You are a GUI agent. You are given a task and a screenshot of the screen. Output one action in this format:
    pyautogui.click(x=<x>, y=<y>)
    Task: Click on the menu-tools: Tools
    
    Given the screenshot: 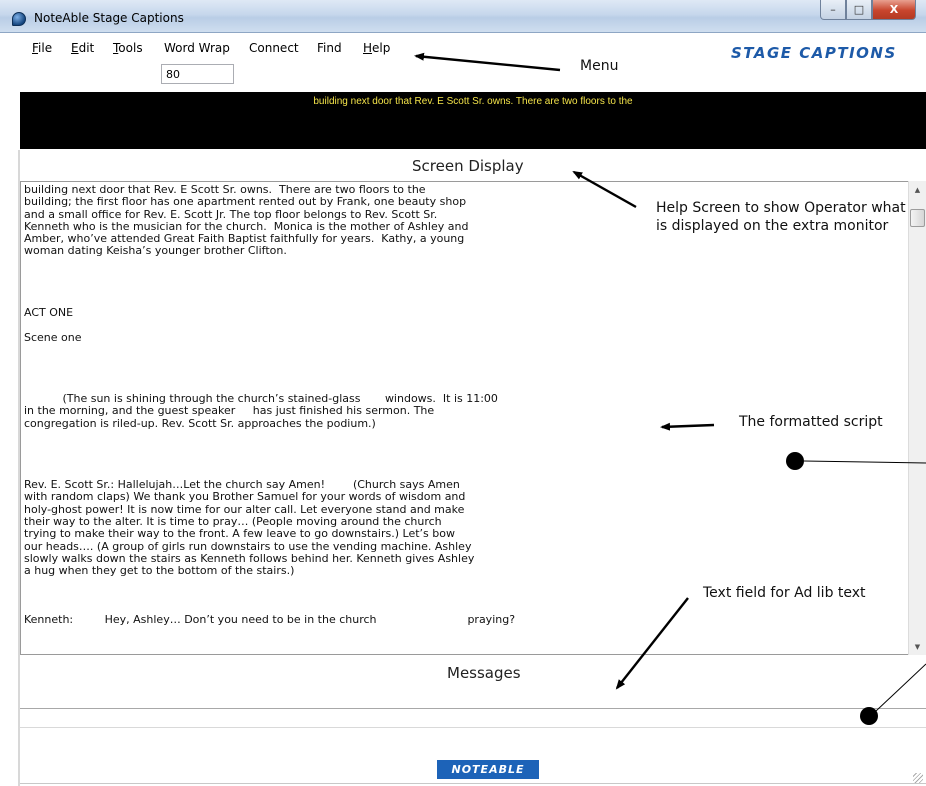 What is the action you would take?
    pyautogui.click(x=128, y=48)
    